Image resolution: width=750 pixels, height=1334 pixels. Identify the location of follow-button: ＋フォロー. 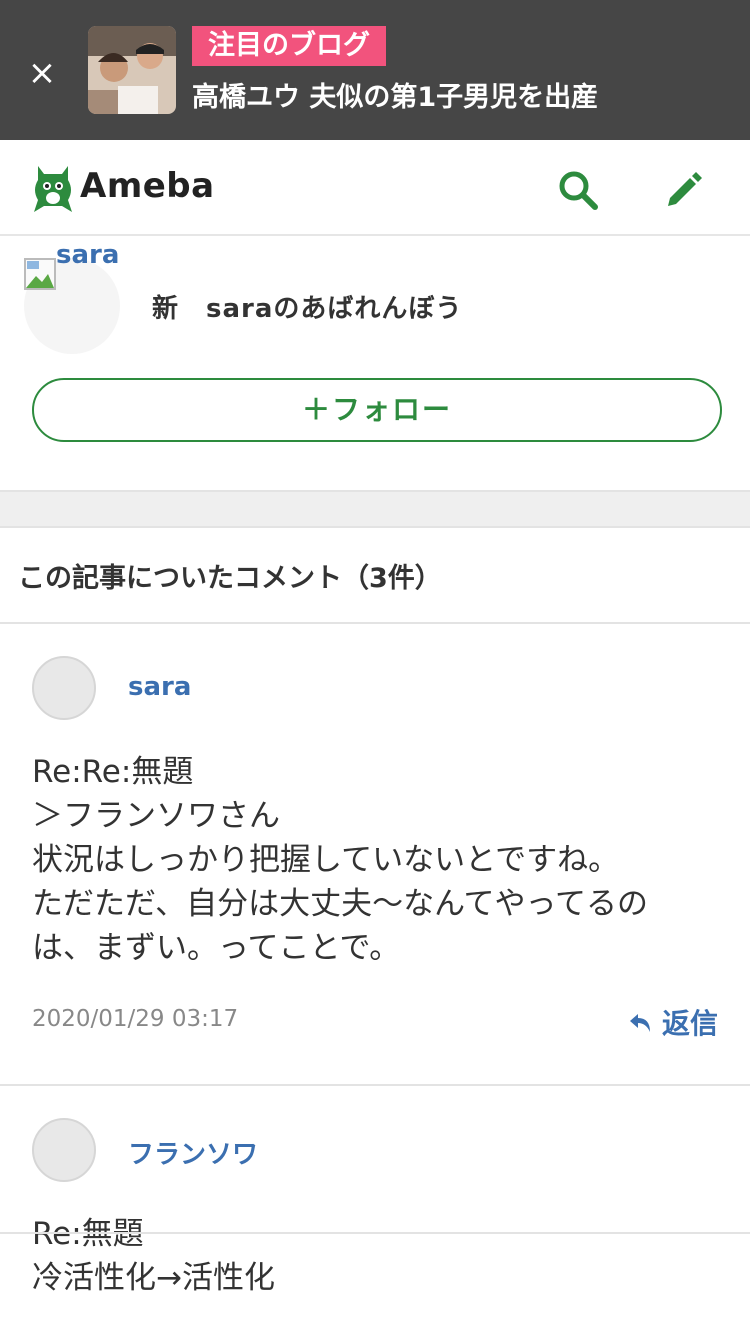
(377, 410).